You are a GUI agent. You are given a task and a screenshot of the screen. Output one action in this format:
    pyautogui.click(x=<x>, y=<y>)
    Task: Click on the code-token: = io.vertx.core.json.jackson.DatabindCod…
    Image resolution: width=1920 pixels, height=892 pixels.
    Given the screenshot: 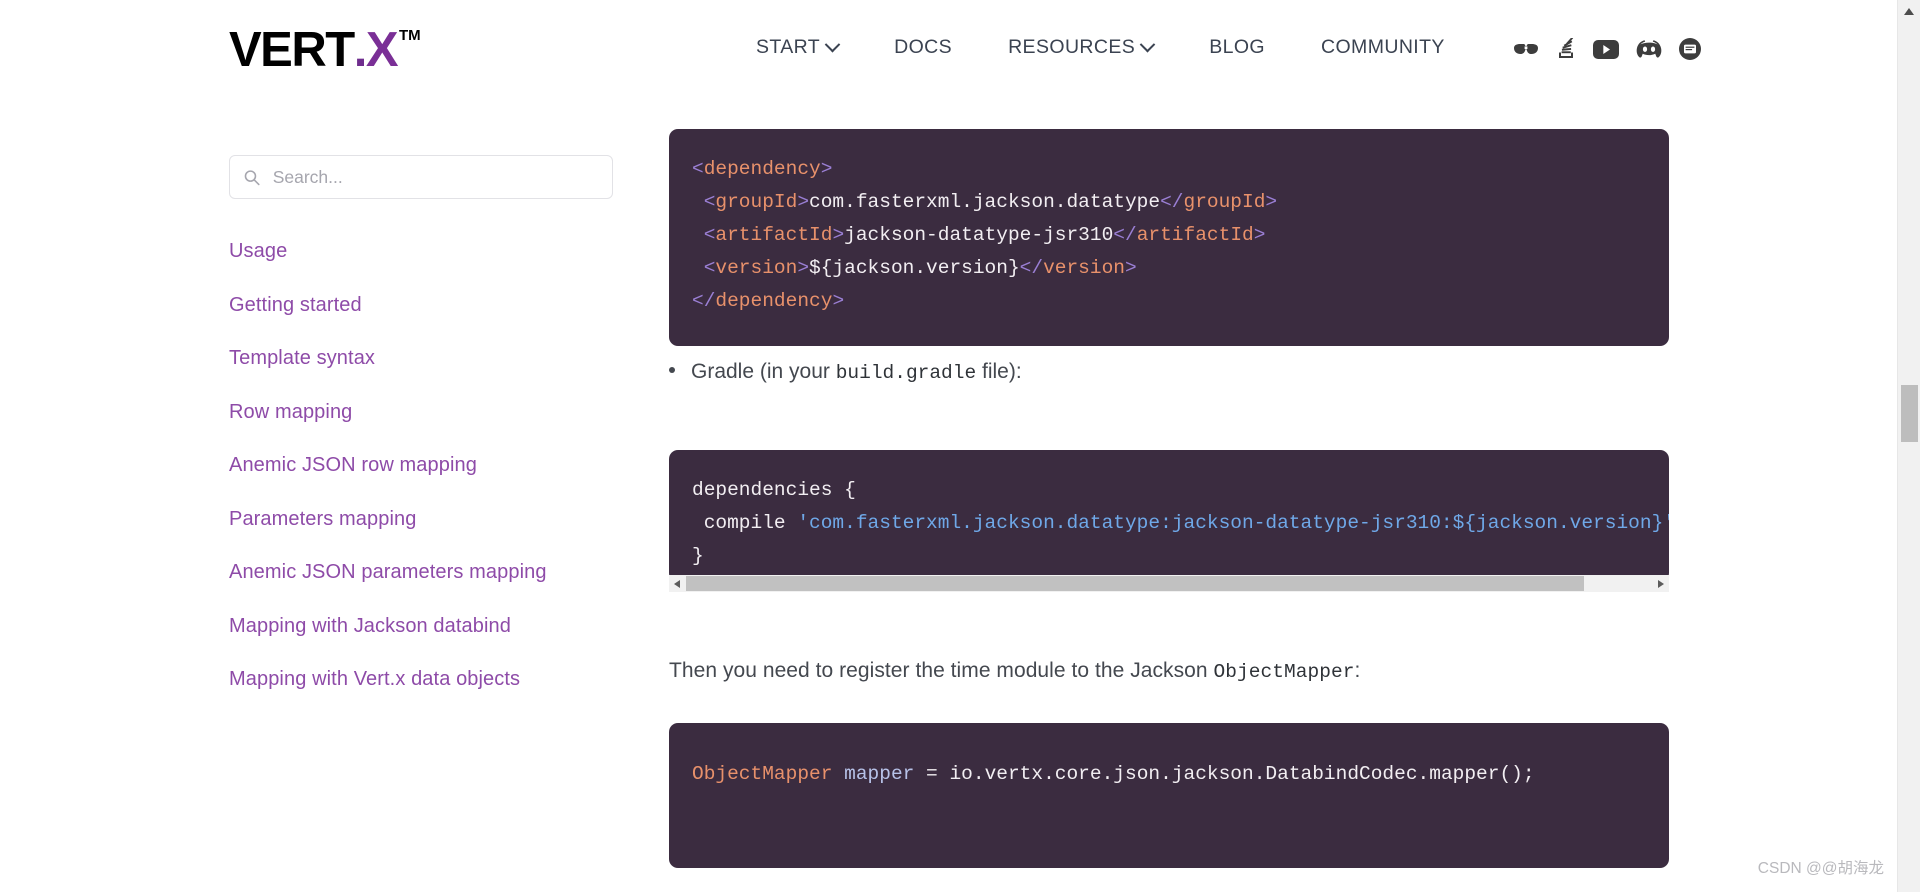 What is the action you would take?
    pyautogui.click(x=1224, y=773)
    